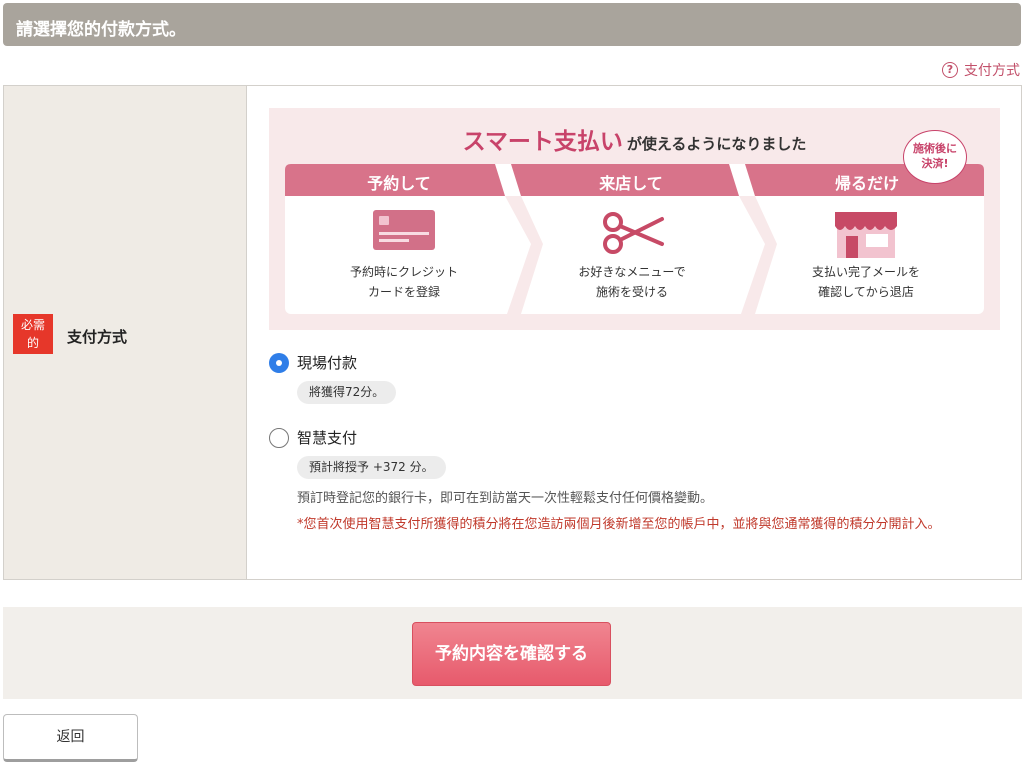  I want to click on required-badge-line1: 必需, so click(32, 325).